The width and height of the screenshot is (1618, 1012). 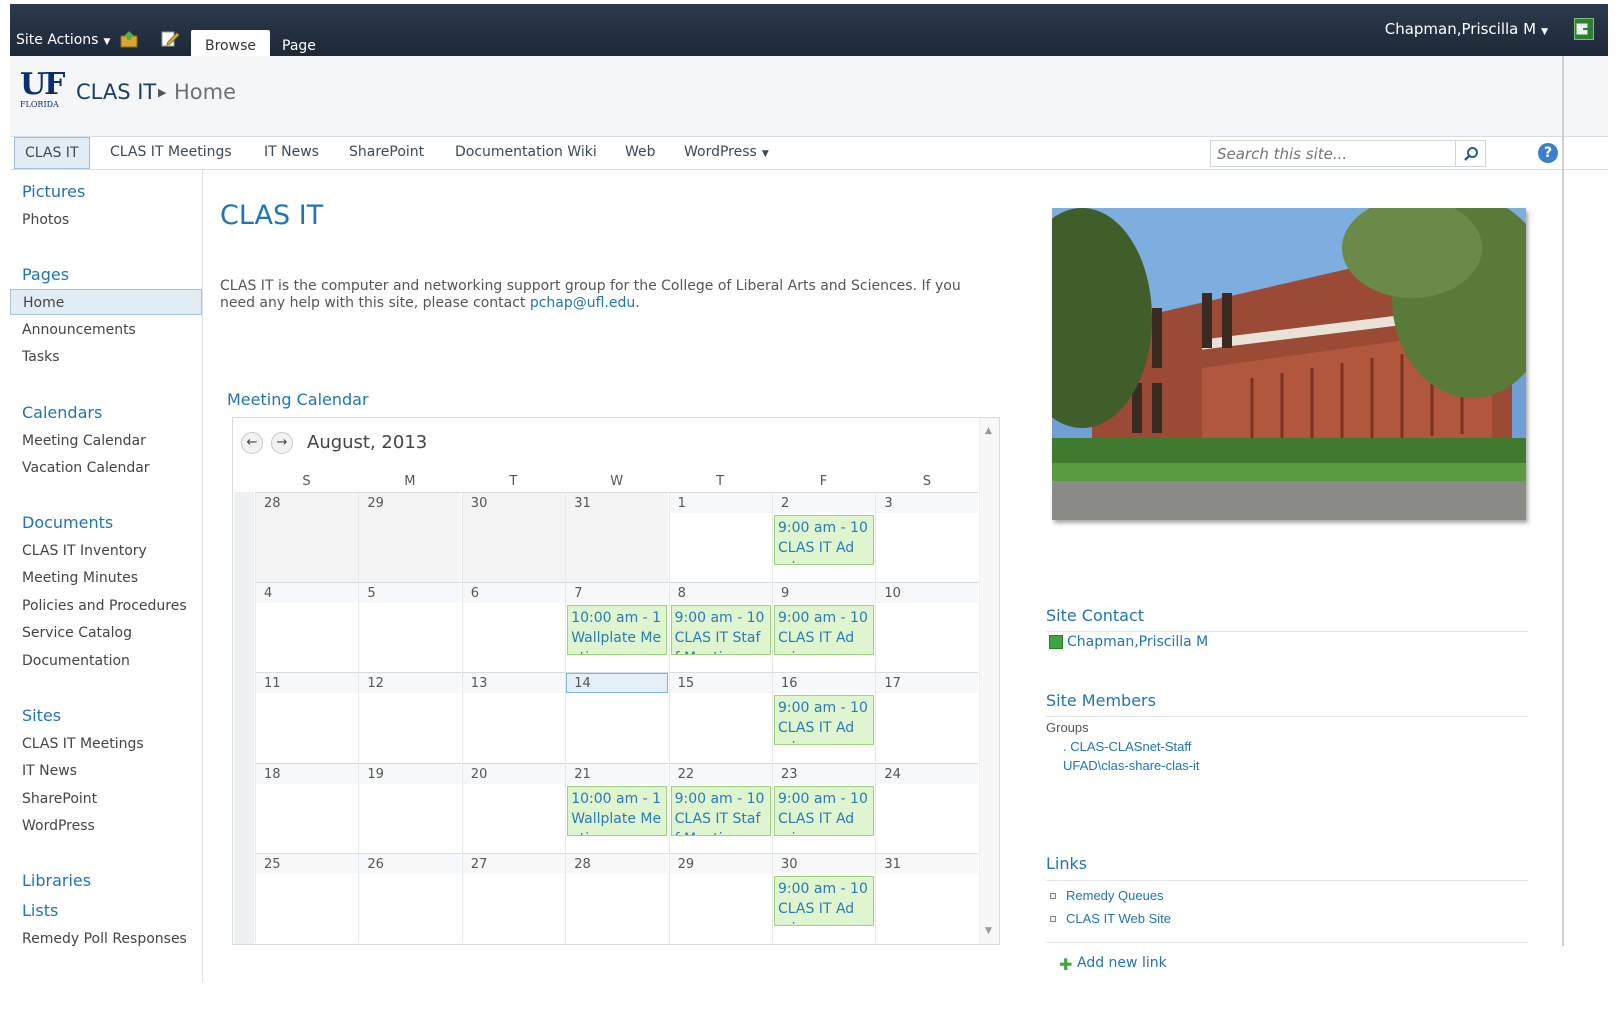 I want to click on previous-month-button: ←, so click(x=252, y=443).